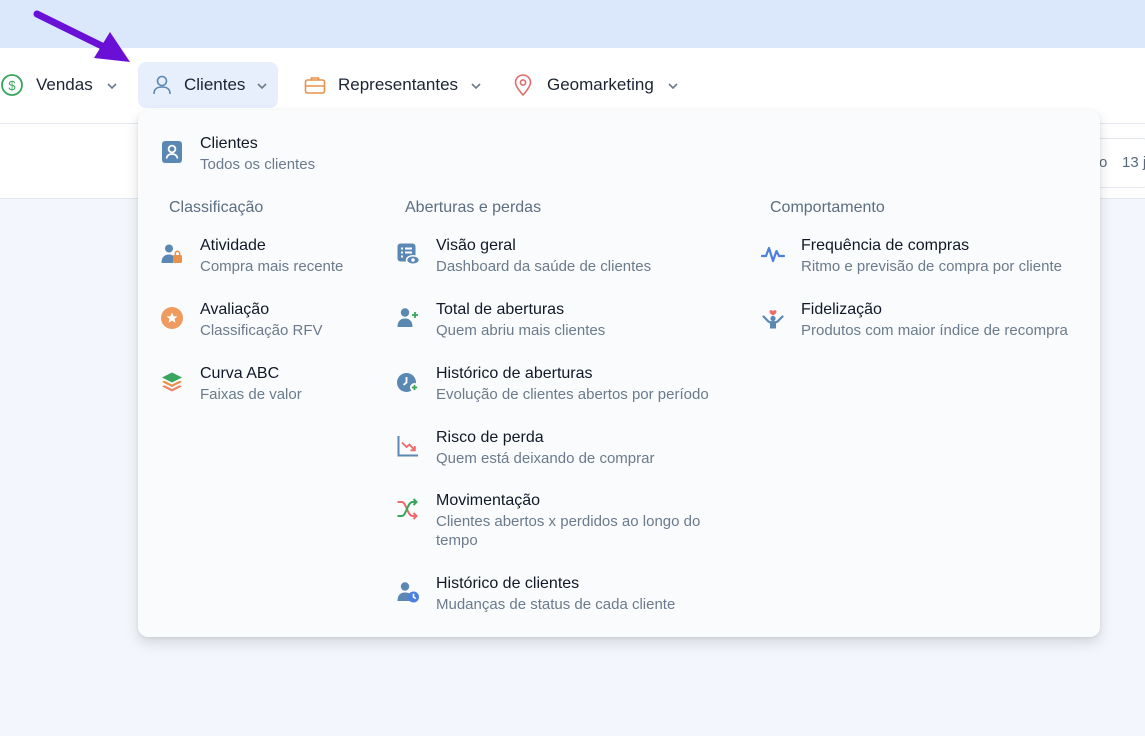  Describe the element at coordinates (408, 254) in the screenshot. I see `list-eye-icon` at that location.